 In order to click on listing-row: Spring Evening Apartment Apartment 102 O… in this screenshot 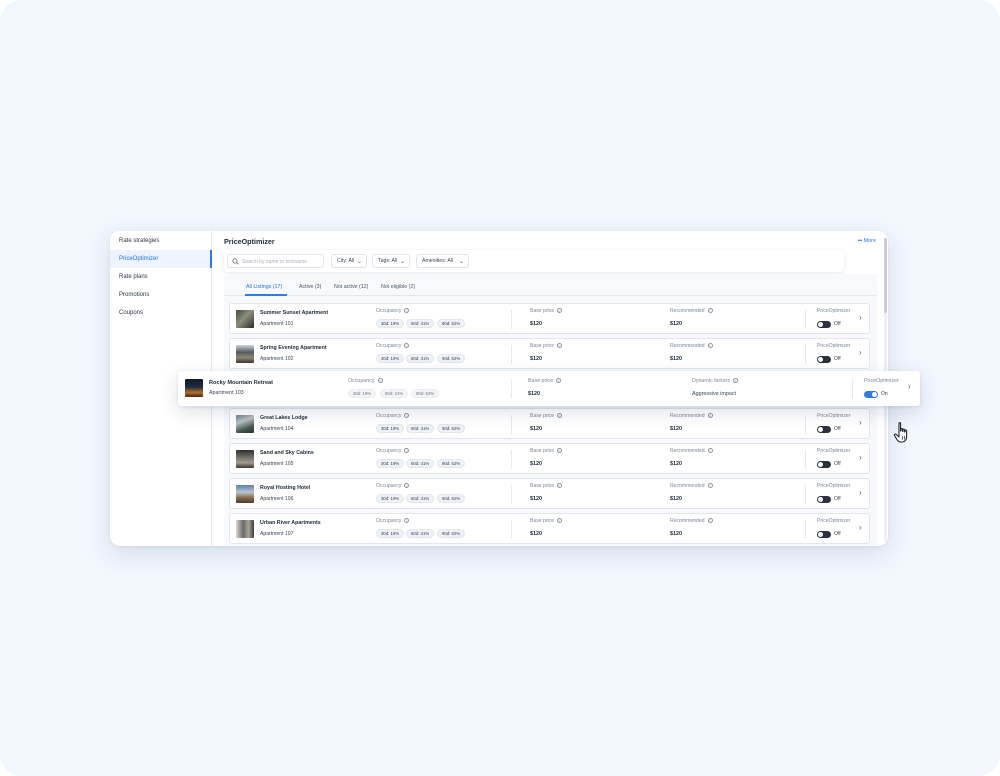, I will do `click(549, 353)`.